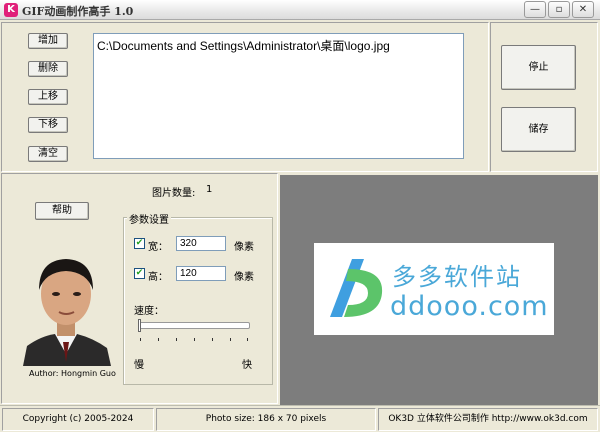 This screenshot has width=600, height=432. Describe the element at coordinates (266, 419) in the screenshot. I see `status-photo-size: Photo size: 186 x 70 pixels` at that location.